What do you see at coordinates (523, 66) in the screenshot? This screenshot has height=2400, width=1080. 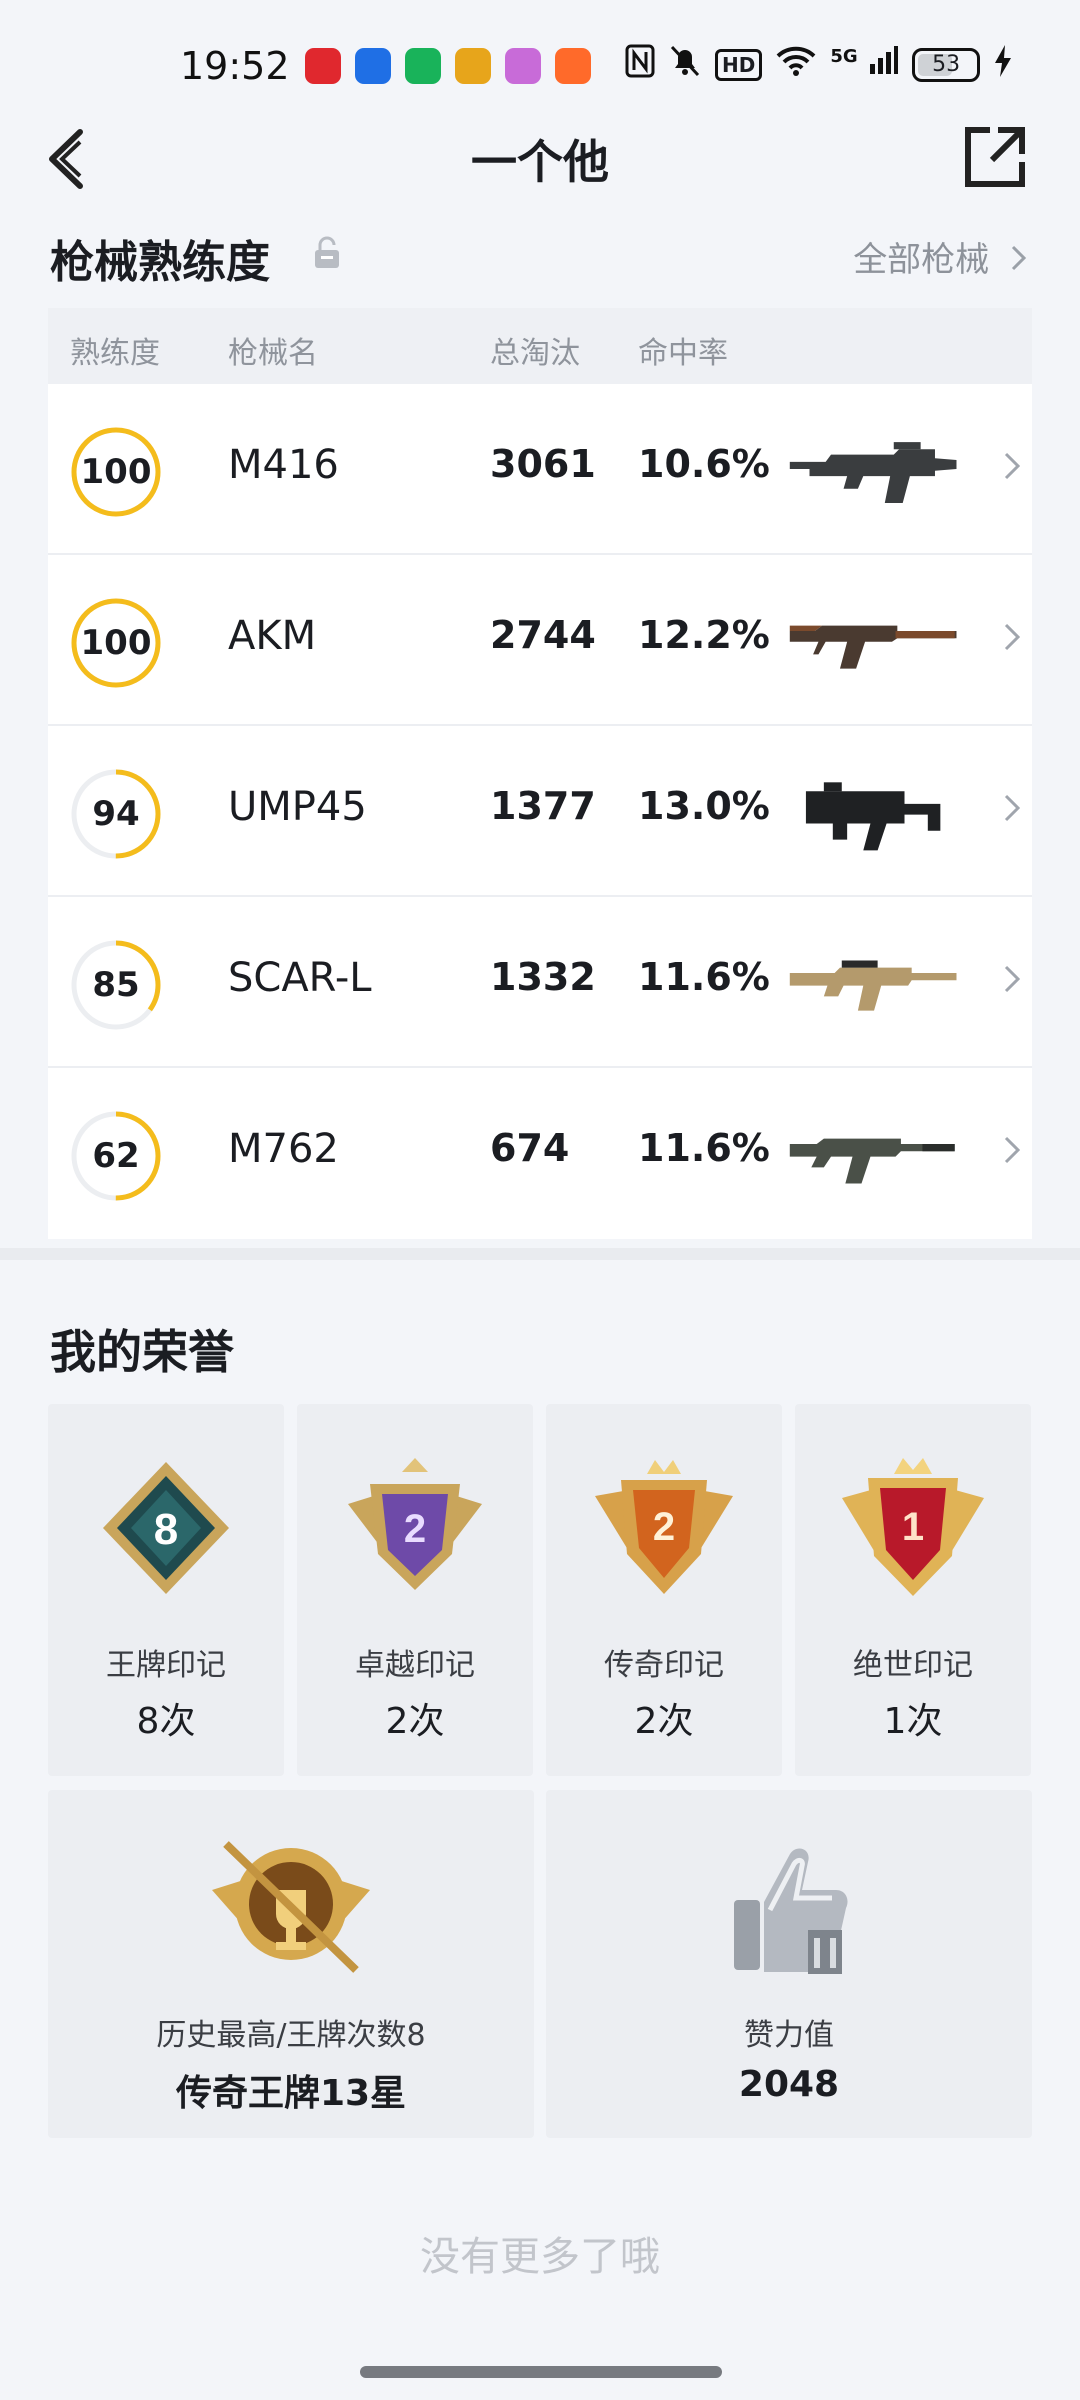 I see `gallery-app-icon` at bounding box center [523, 66].